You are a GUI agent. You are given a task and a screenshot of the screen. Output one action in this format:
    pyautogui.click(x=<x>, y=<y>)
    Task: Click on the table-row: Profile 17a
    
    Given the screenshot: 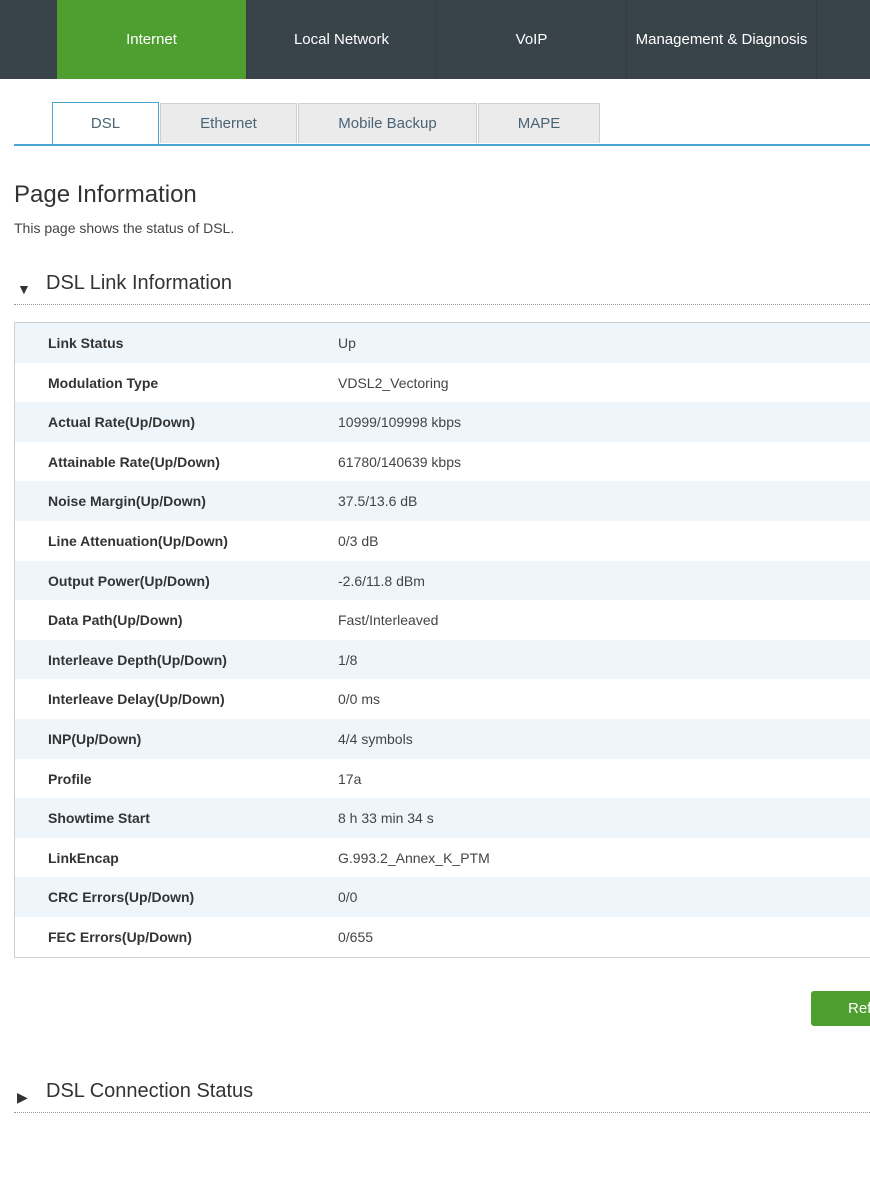 What is the action you would take?
    pyautogui.click(x=442, y=778)
    